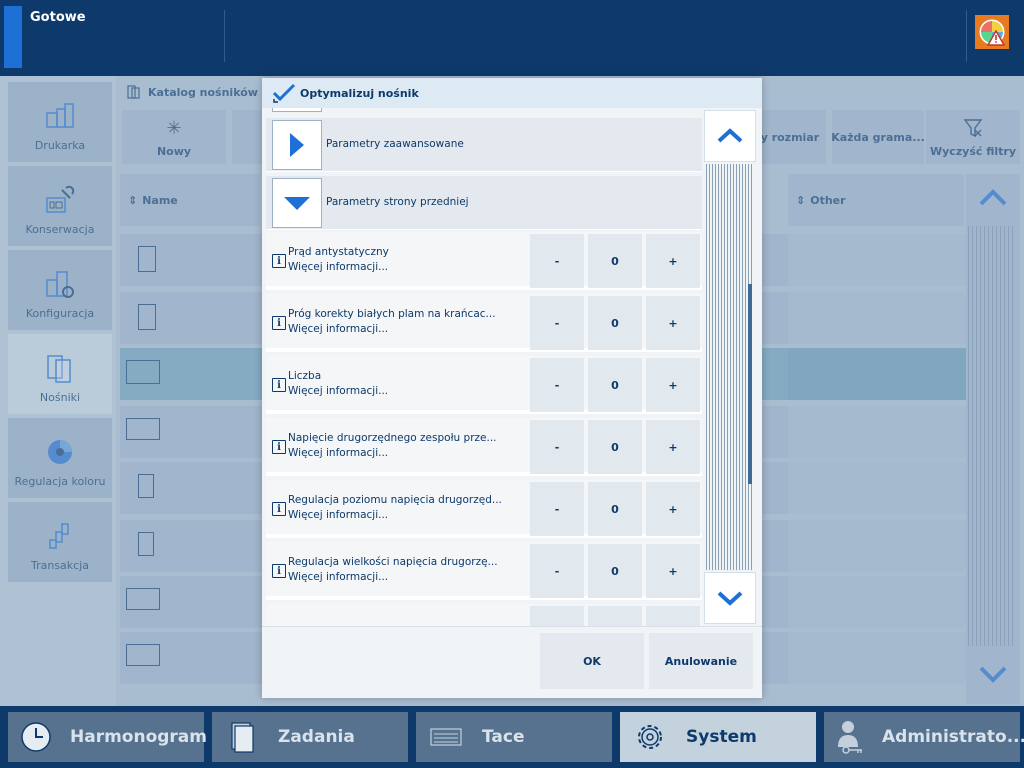  What do you see at coordinates (446, 737) in the screenshot?
I see `trays-icon` at bounding box center [446, 737].